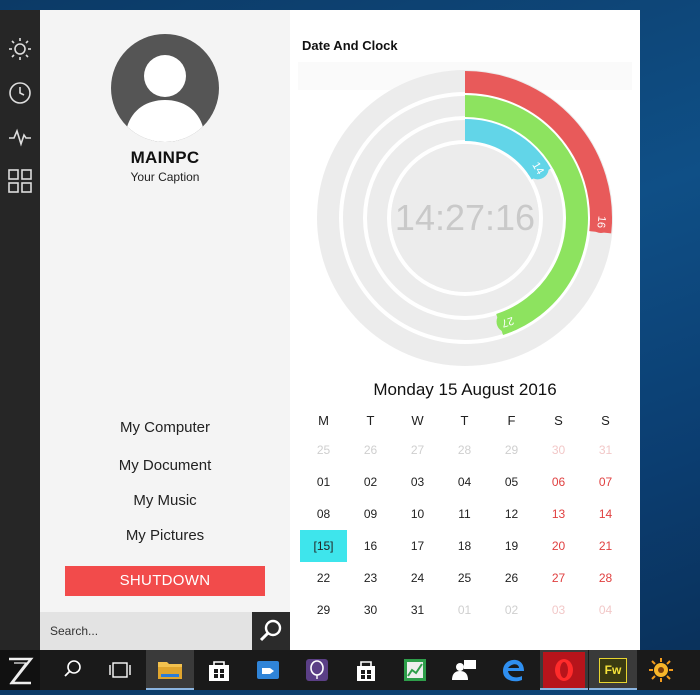 The image size is (700, 695). Describe the element at coordinates (165, 427) in the screenshot. I see `menu-item-my-computer: My Computer` at that location.